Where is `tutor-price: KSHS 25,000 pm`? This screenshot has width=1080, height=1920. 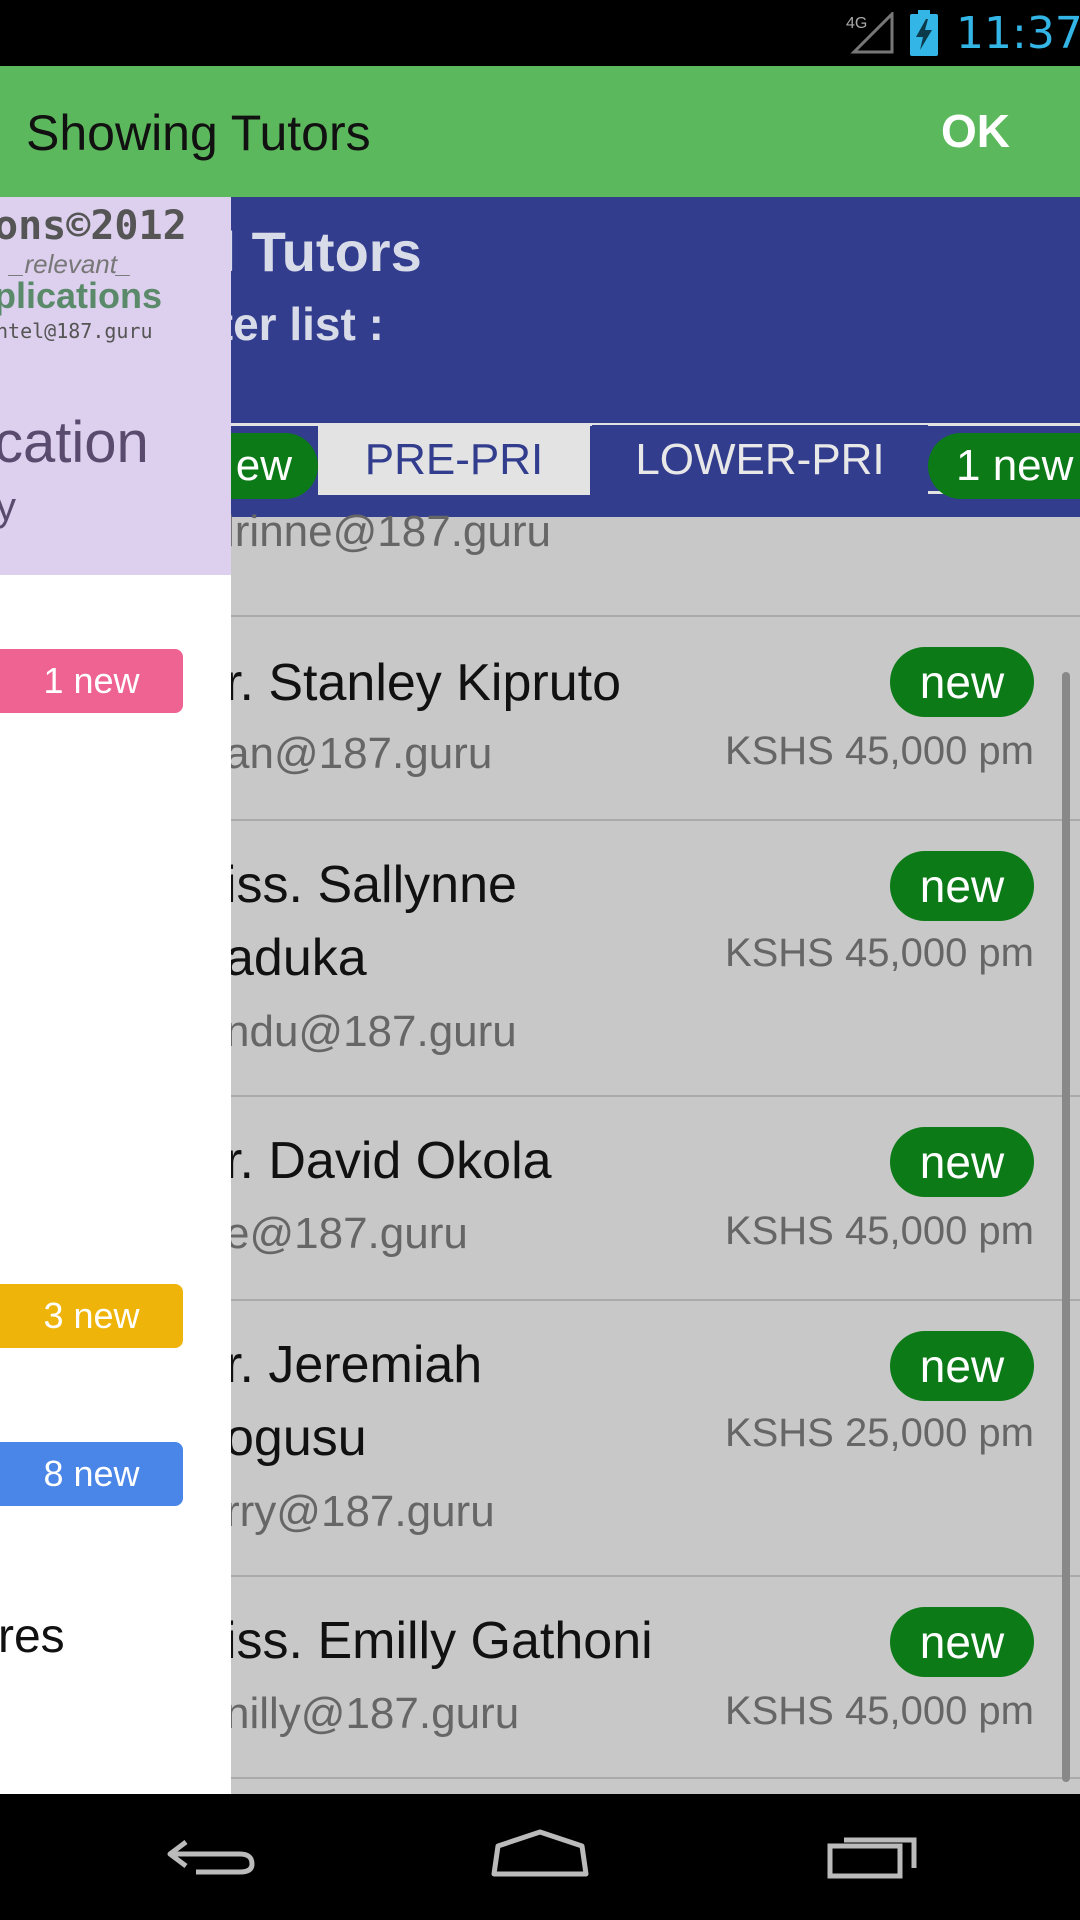
tutor-price: KSHS 25,000 pm is located at coordinates (879, 1433).